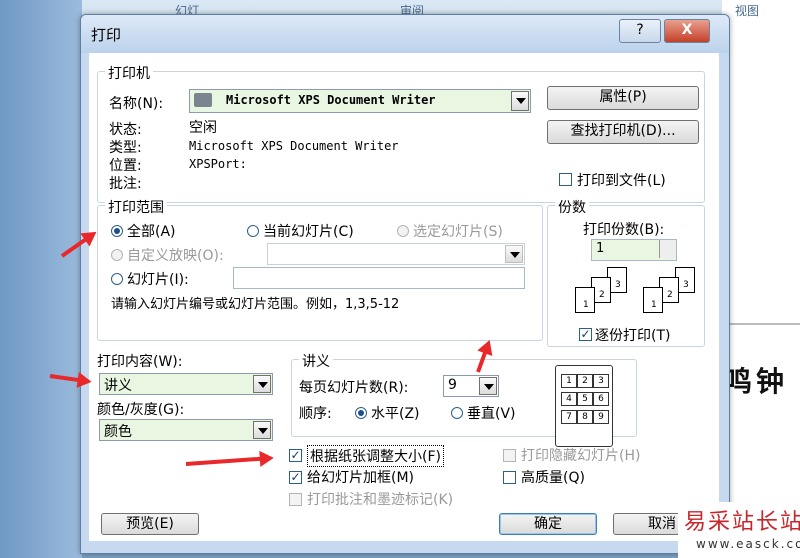 This screenshot has width=800, height=558. What do you see at coordinates (295, 455) in the screenshot?
I see `scale-to-fit-checkbox: ✓` at bounding box center [295, 455].